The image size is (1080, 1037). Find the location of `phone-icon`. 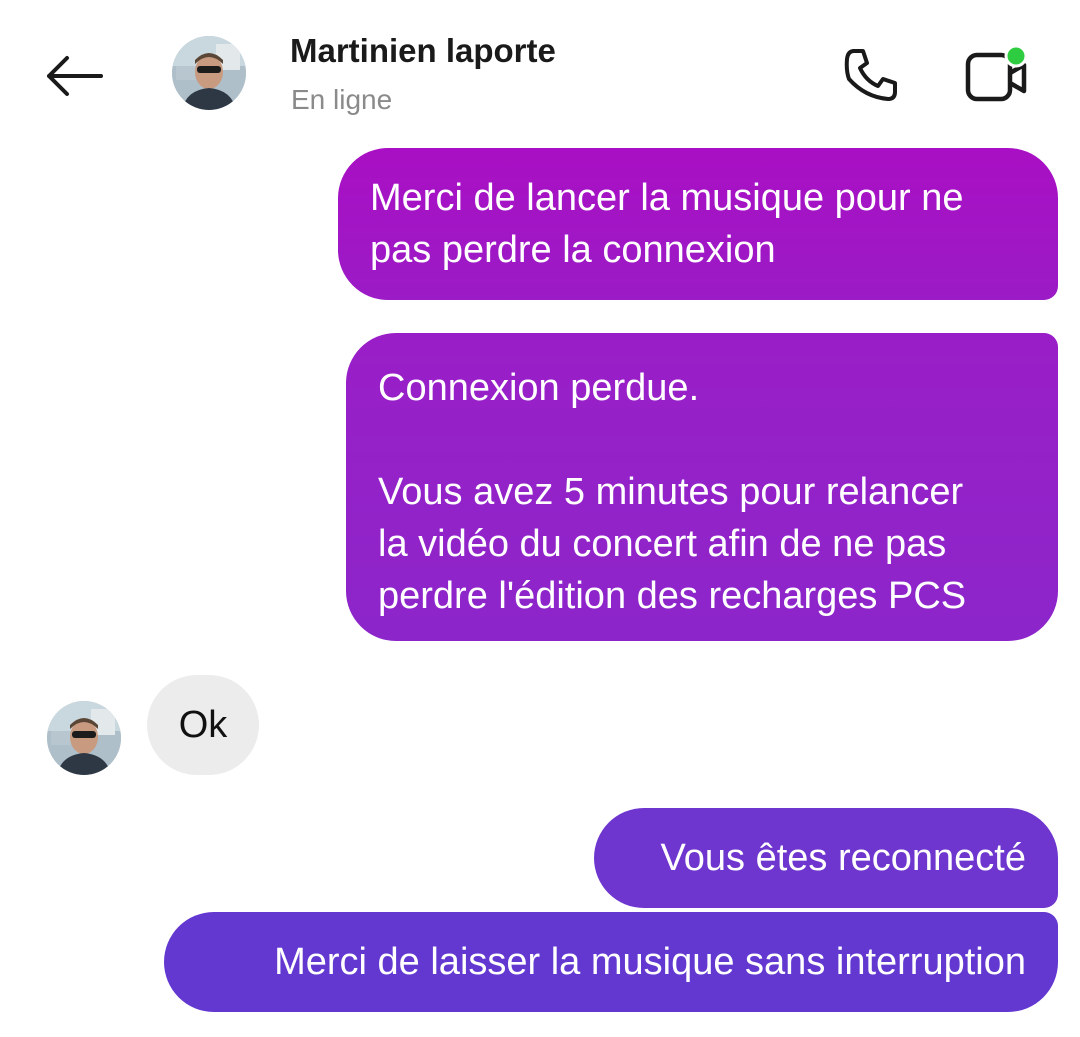

phone-icon is located at coordinates (870, 75).